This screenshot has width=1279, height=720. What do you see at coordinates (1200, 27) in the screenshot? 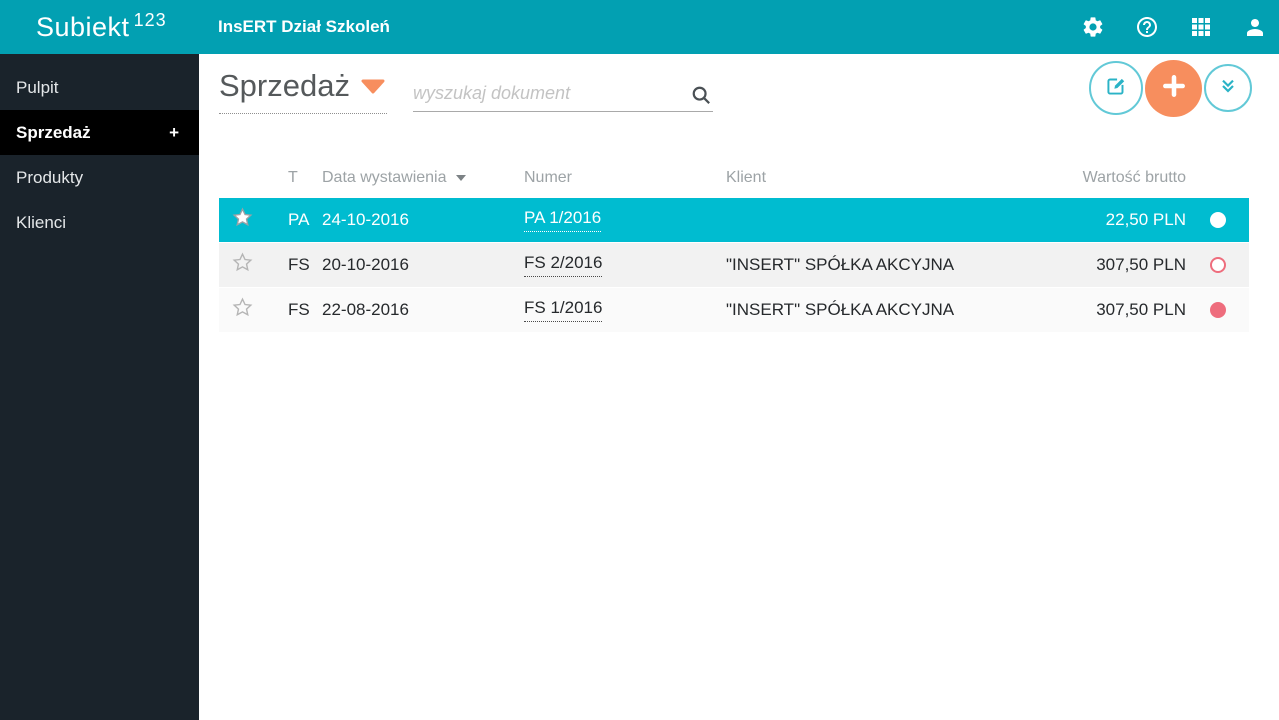
I see `apps-grid-icon` at bounding box center [1200, 27].